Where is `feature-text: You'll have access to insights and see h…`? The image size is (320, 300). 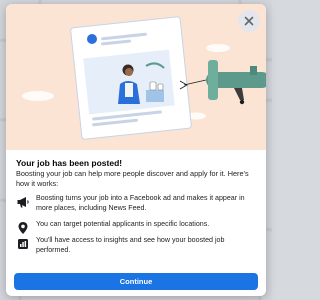 feature-text: You'll have access to insights and see h… is located at coordinates (130, 245).